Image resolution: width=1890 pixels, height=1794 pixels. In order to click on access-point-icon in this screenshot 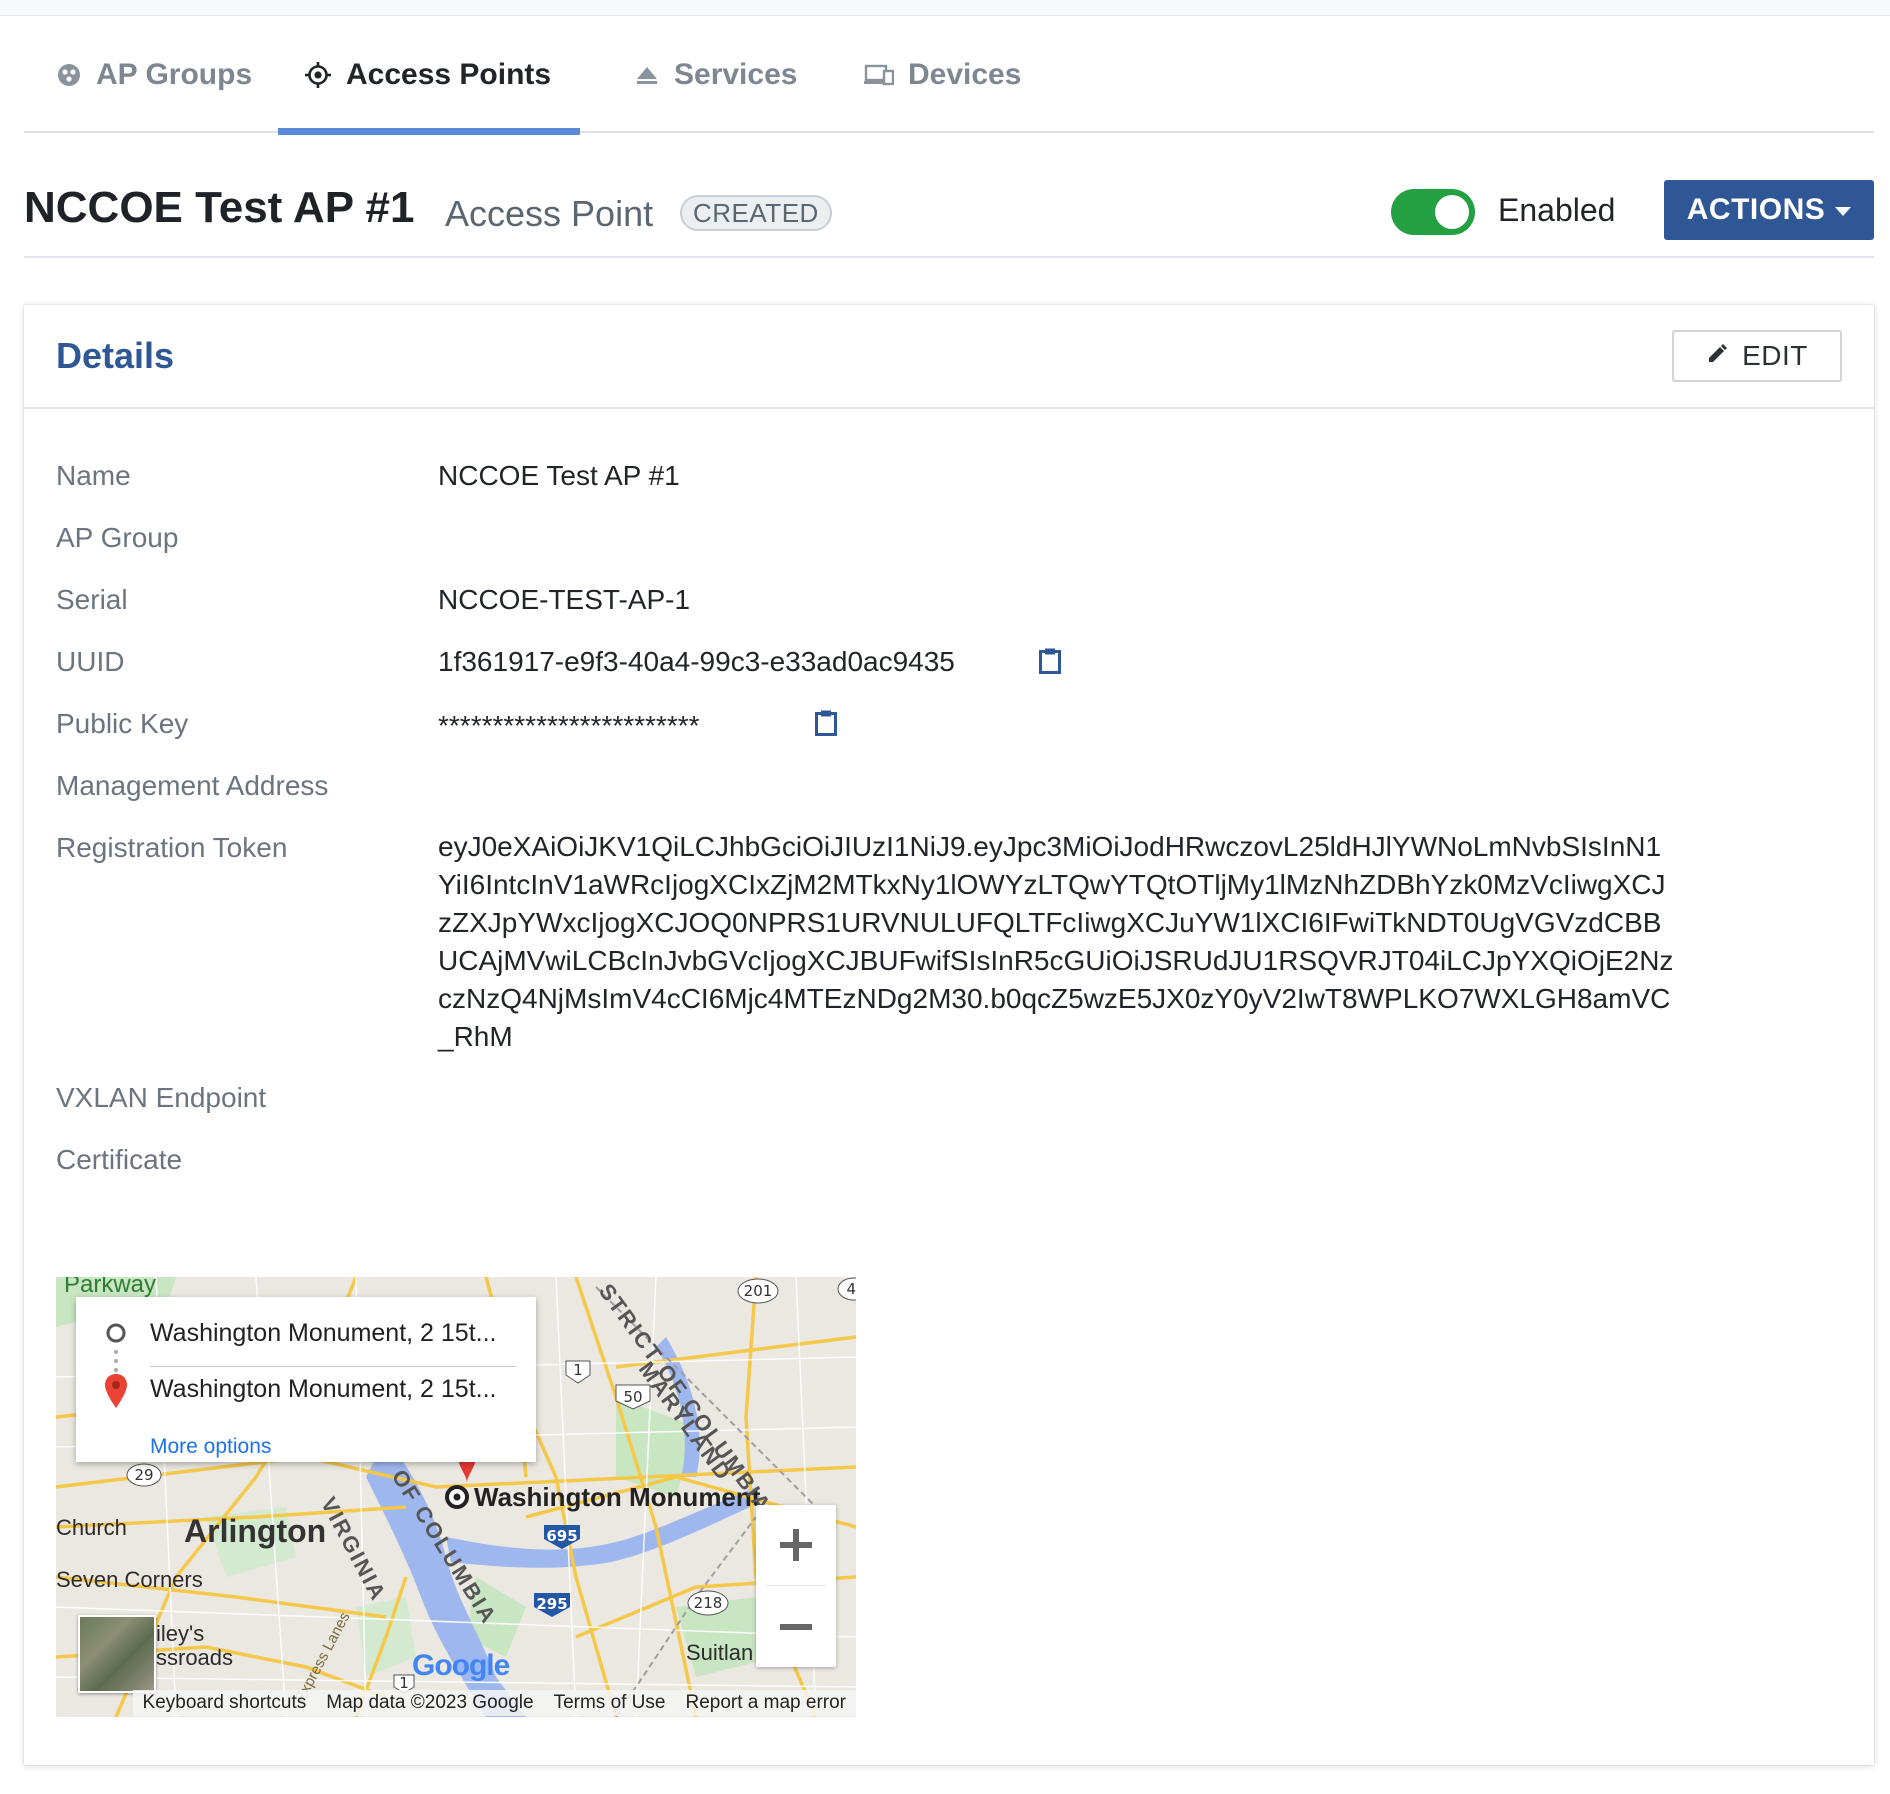, I will do `click(318, 75)`.